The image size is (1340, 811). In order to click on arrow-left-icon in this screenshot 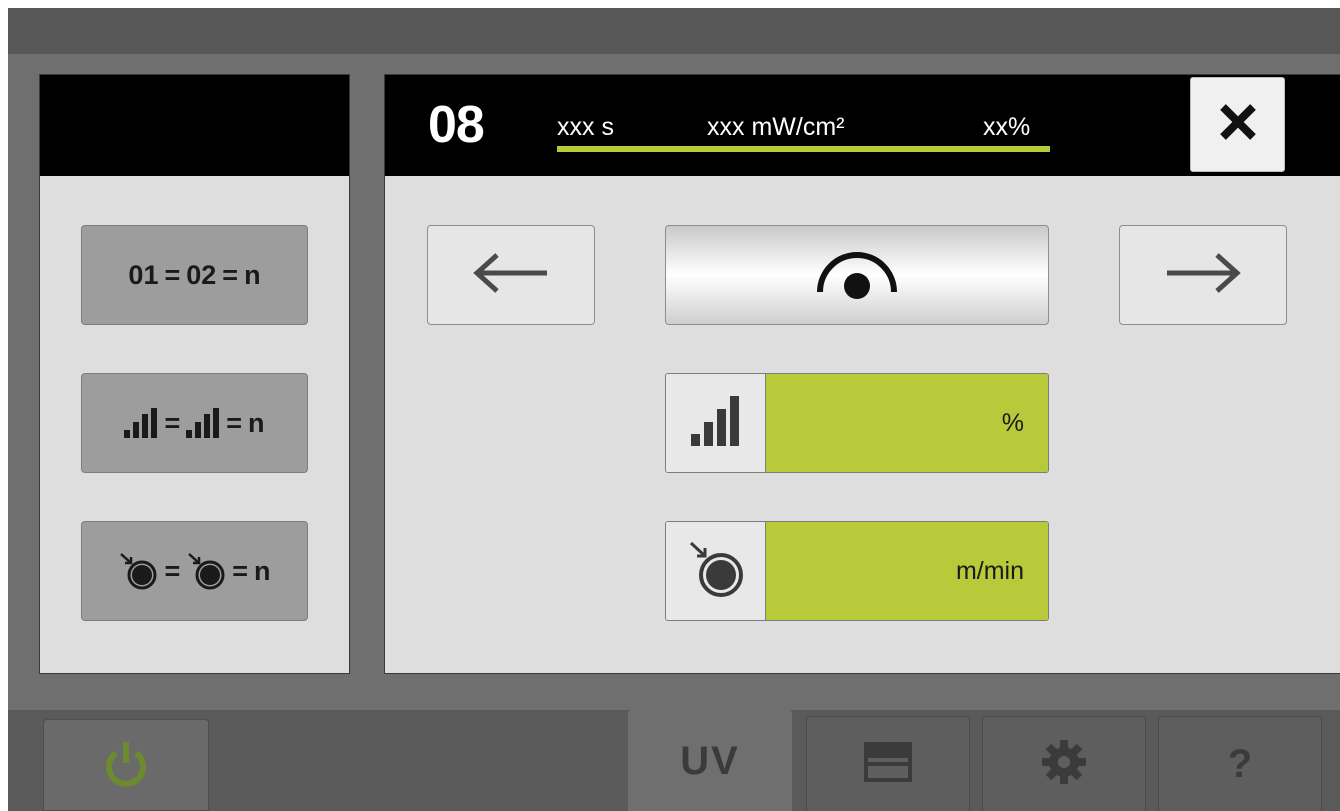, I will do `click(511, 275)`.